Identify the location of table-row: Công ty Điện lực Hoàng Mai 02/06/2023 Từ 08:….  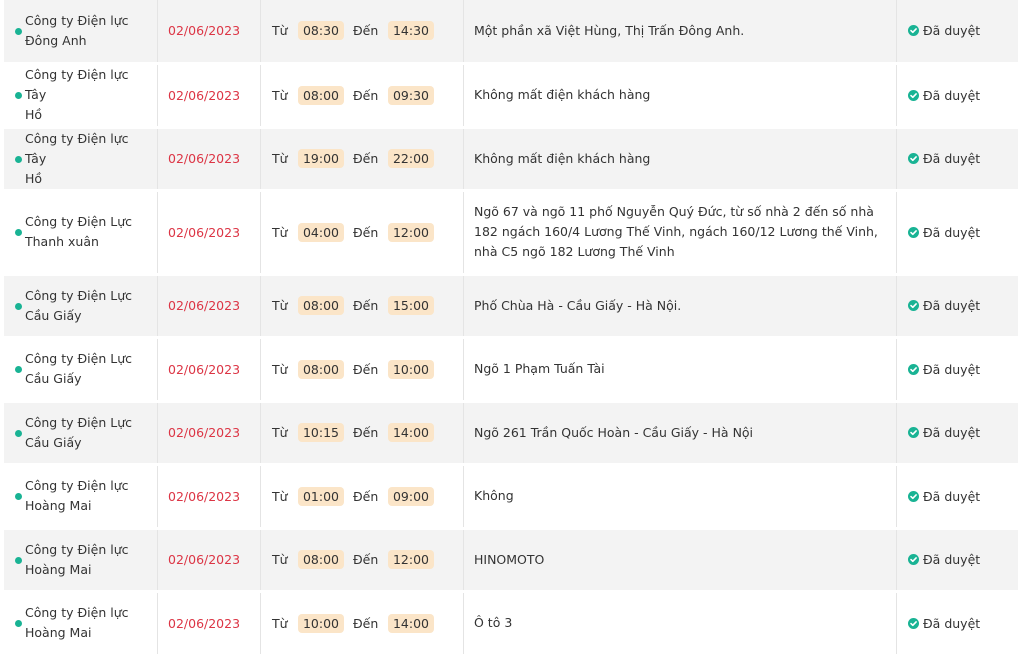
(511, 560).